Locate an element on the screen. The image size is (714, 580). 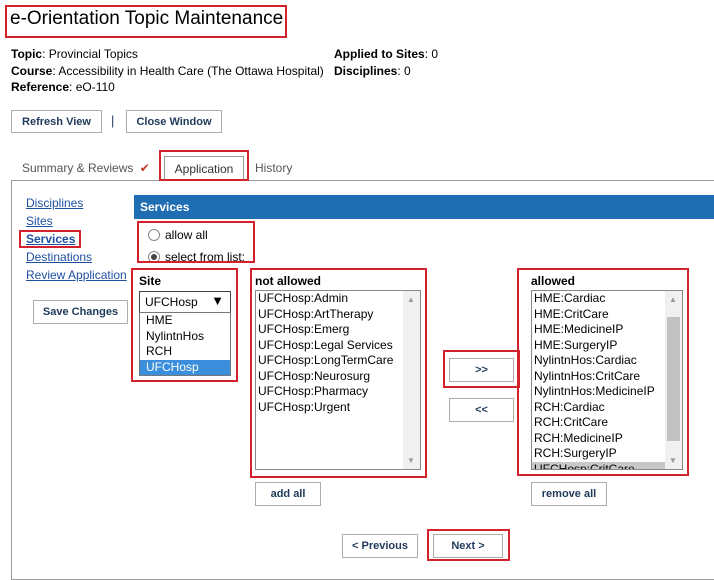
check-icon: ✔ is located at coordinates (144, 168).